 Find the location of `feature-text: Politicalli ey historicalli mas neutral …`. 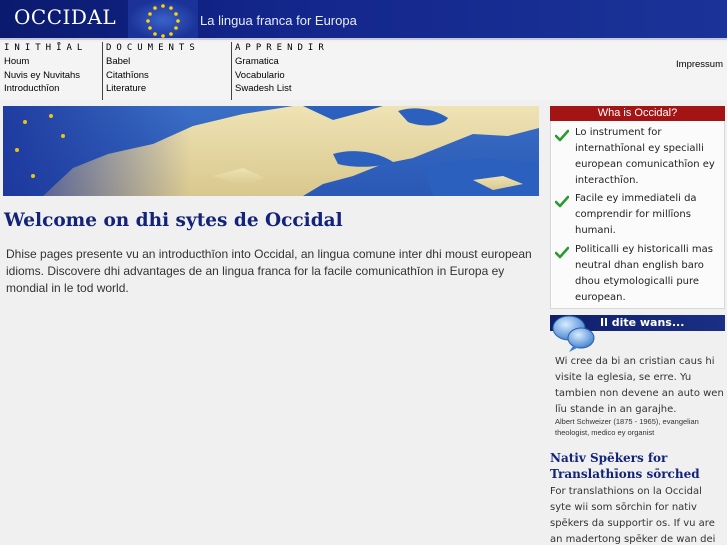

feature-text: Politicalli ey historicalli mas neutral … is located at coordinates (644, 273).